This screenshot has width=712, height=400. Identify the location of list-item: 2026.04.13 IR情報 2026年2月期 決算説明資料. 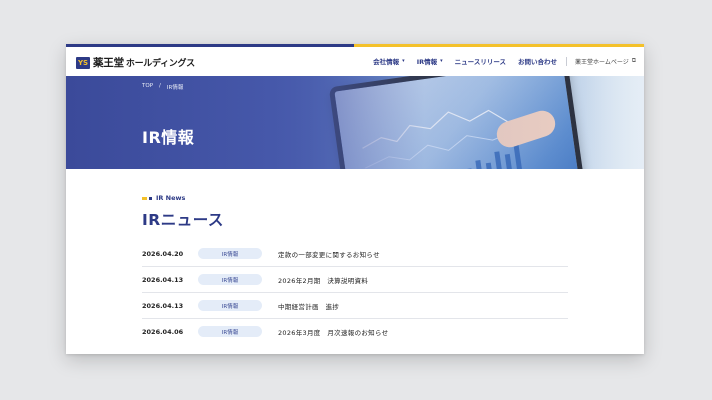
(355, 280).